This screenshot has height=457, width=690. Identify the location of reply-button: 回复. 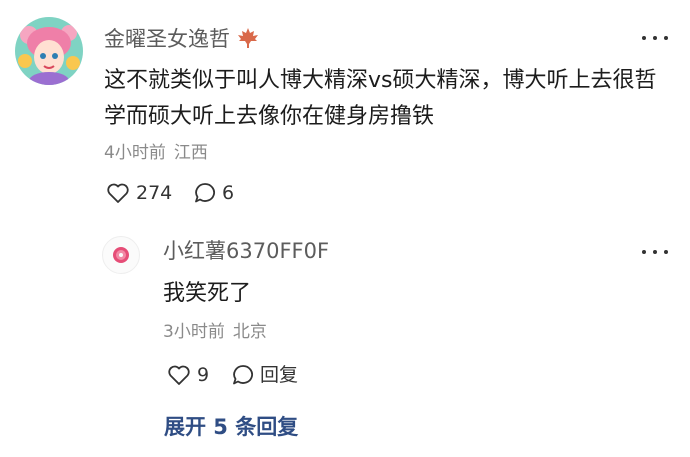
(265, 375).